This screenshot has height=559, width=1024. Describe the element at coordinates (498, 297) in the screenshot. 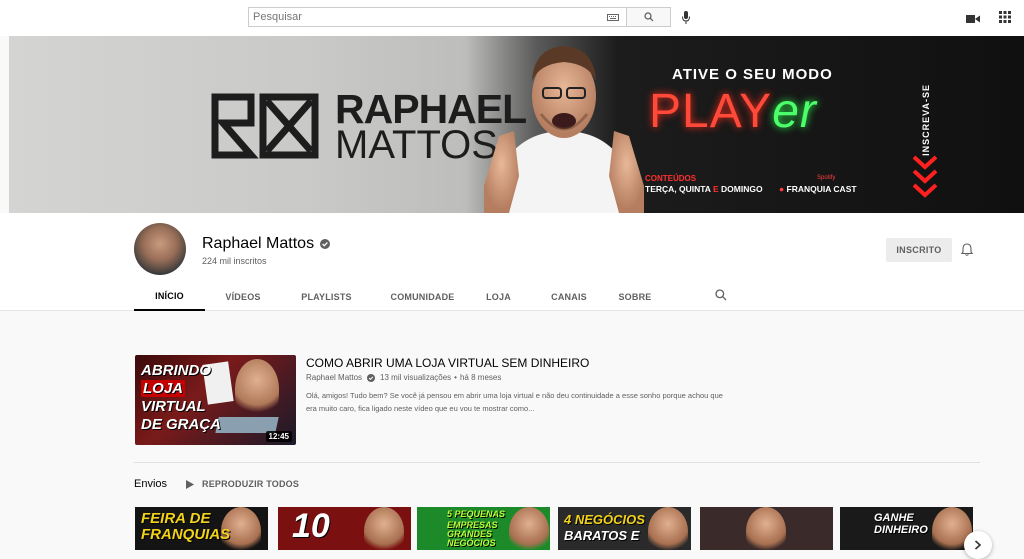

I see `tab-loja: LOJA` at that location.